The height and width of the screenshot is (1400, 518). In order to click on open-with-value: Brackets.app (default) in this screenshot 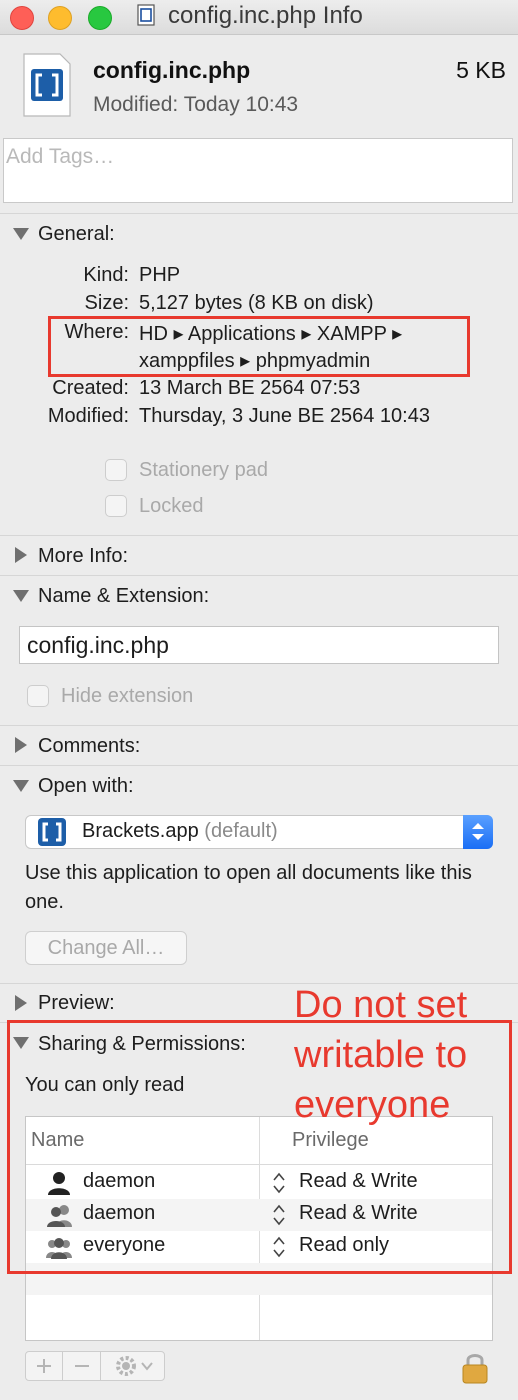, I will do `click(180, 831)`.